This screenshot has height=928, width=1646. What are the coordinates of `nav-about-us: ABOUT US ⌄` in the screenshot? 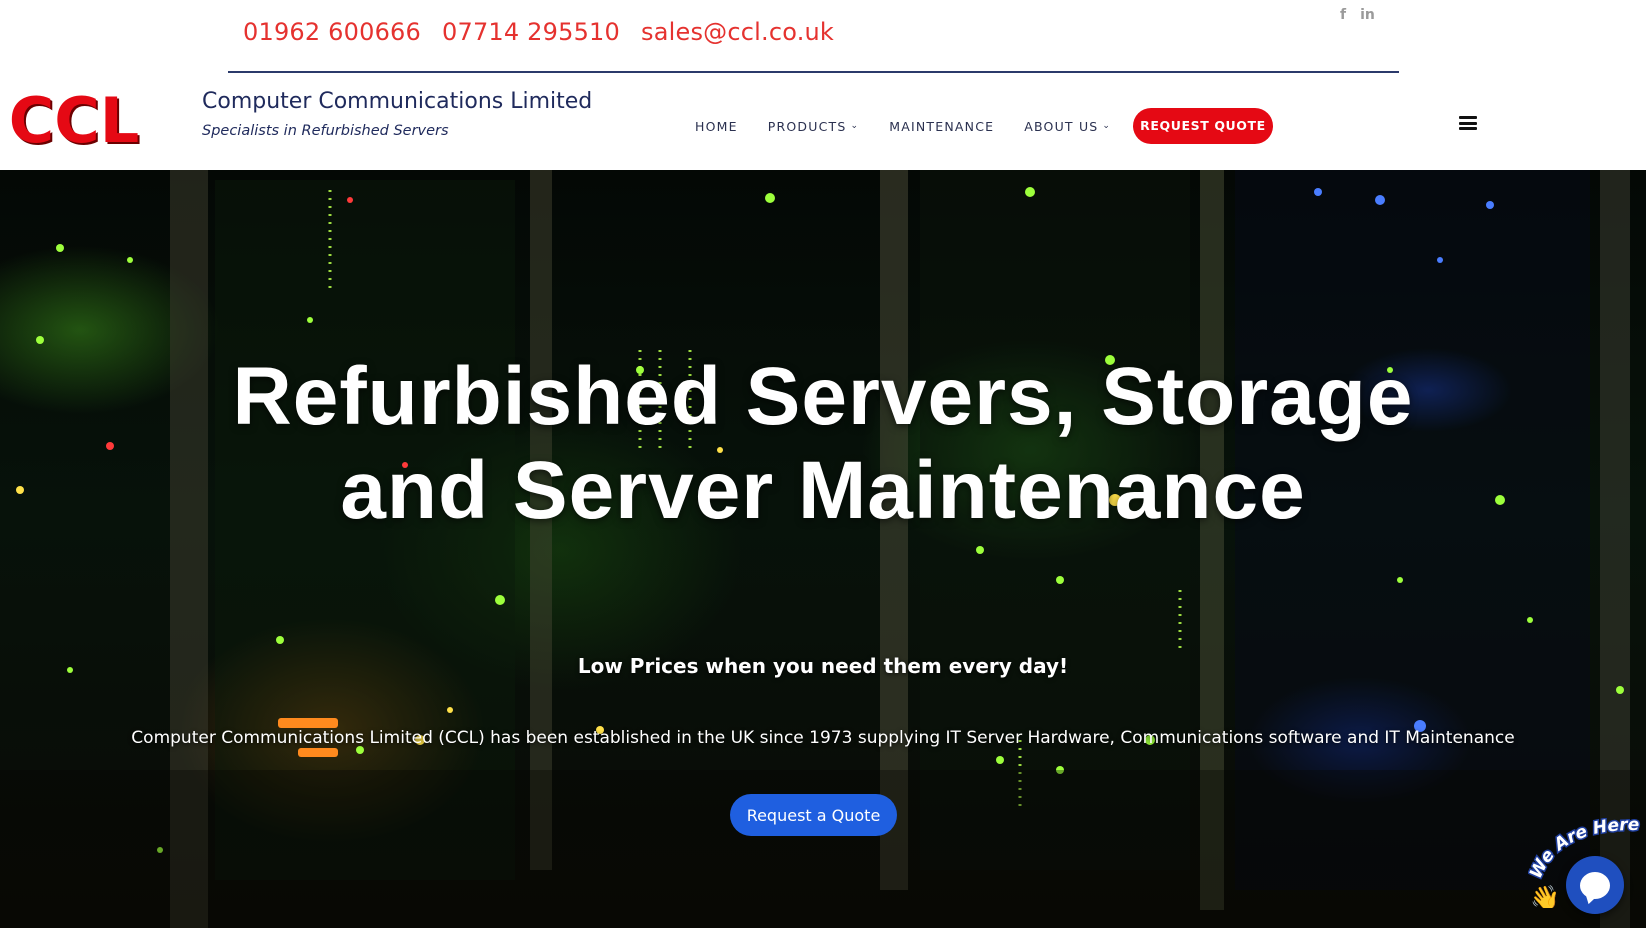 It's located at (1067, 126).